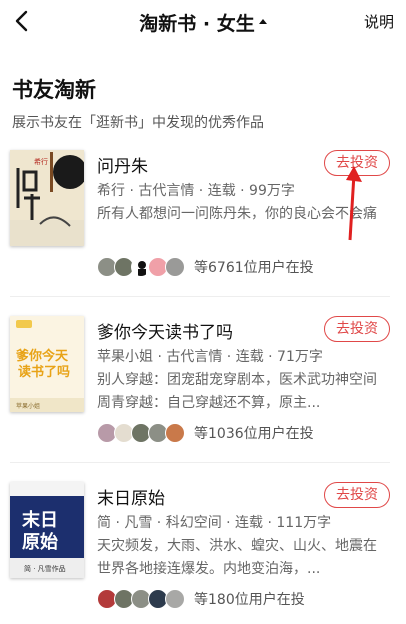 The width and height of the screenshot is (406, 624). I want to click on svg-text: 读书了吗, so click(44, 372).